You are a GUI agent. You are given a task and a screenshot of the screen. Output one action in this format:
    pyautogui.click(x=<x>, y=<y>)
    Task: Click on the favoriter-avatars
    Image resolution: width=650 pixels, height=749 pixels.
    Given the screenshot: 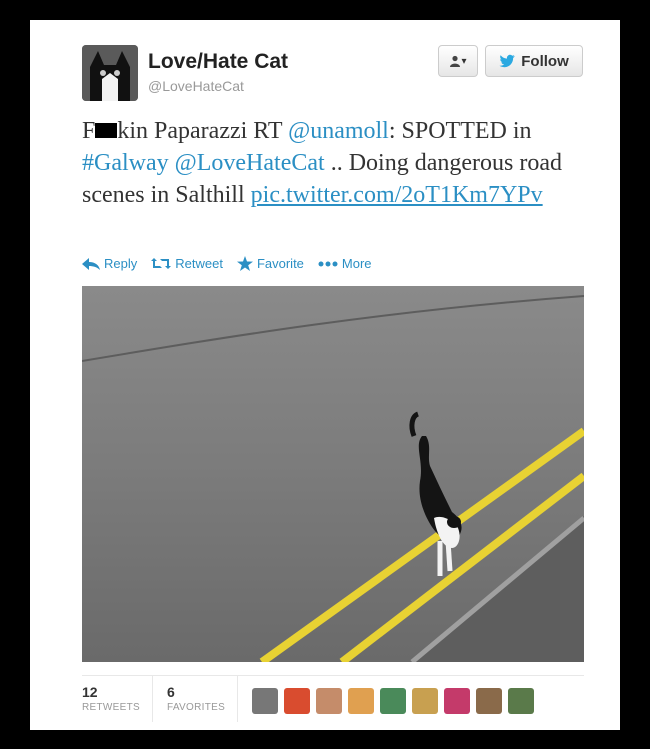 What is the action you would take?
    pyautogui.click(x=393, y=695)
    